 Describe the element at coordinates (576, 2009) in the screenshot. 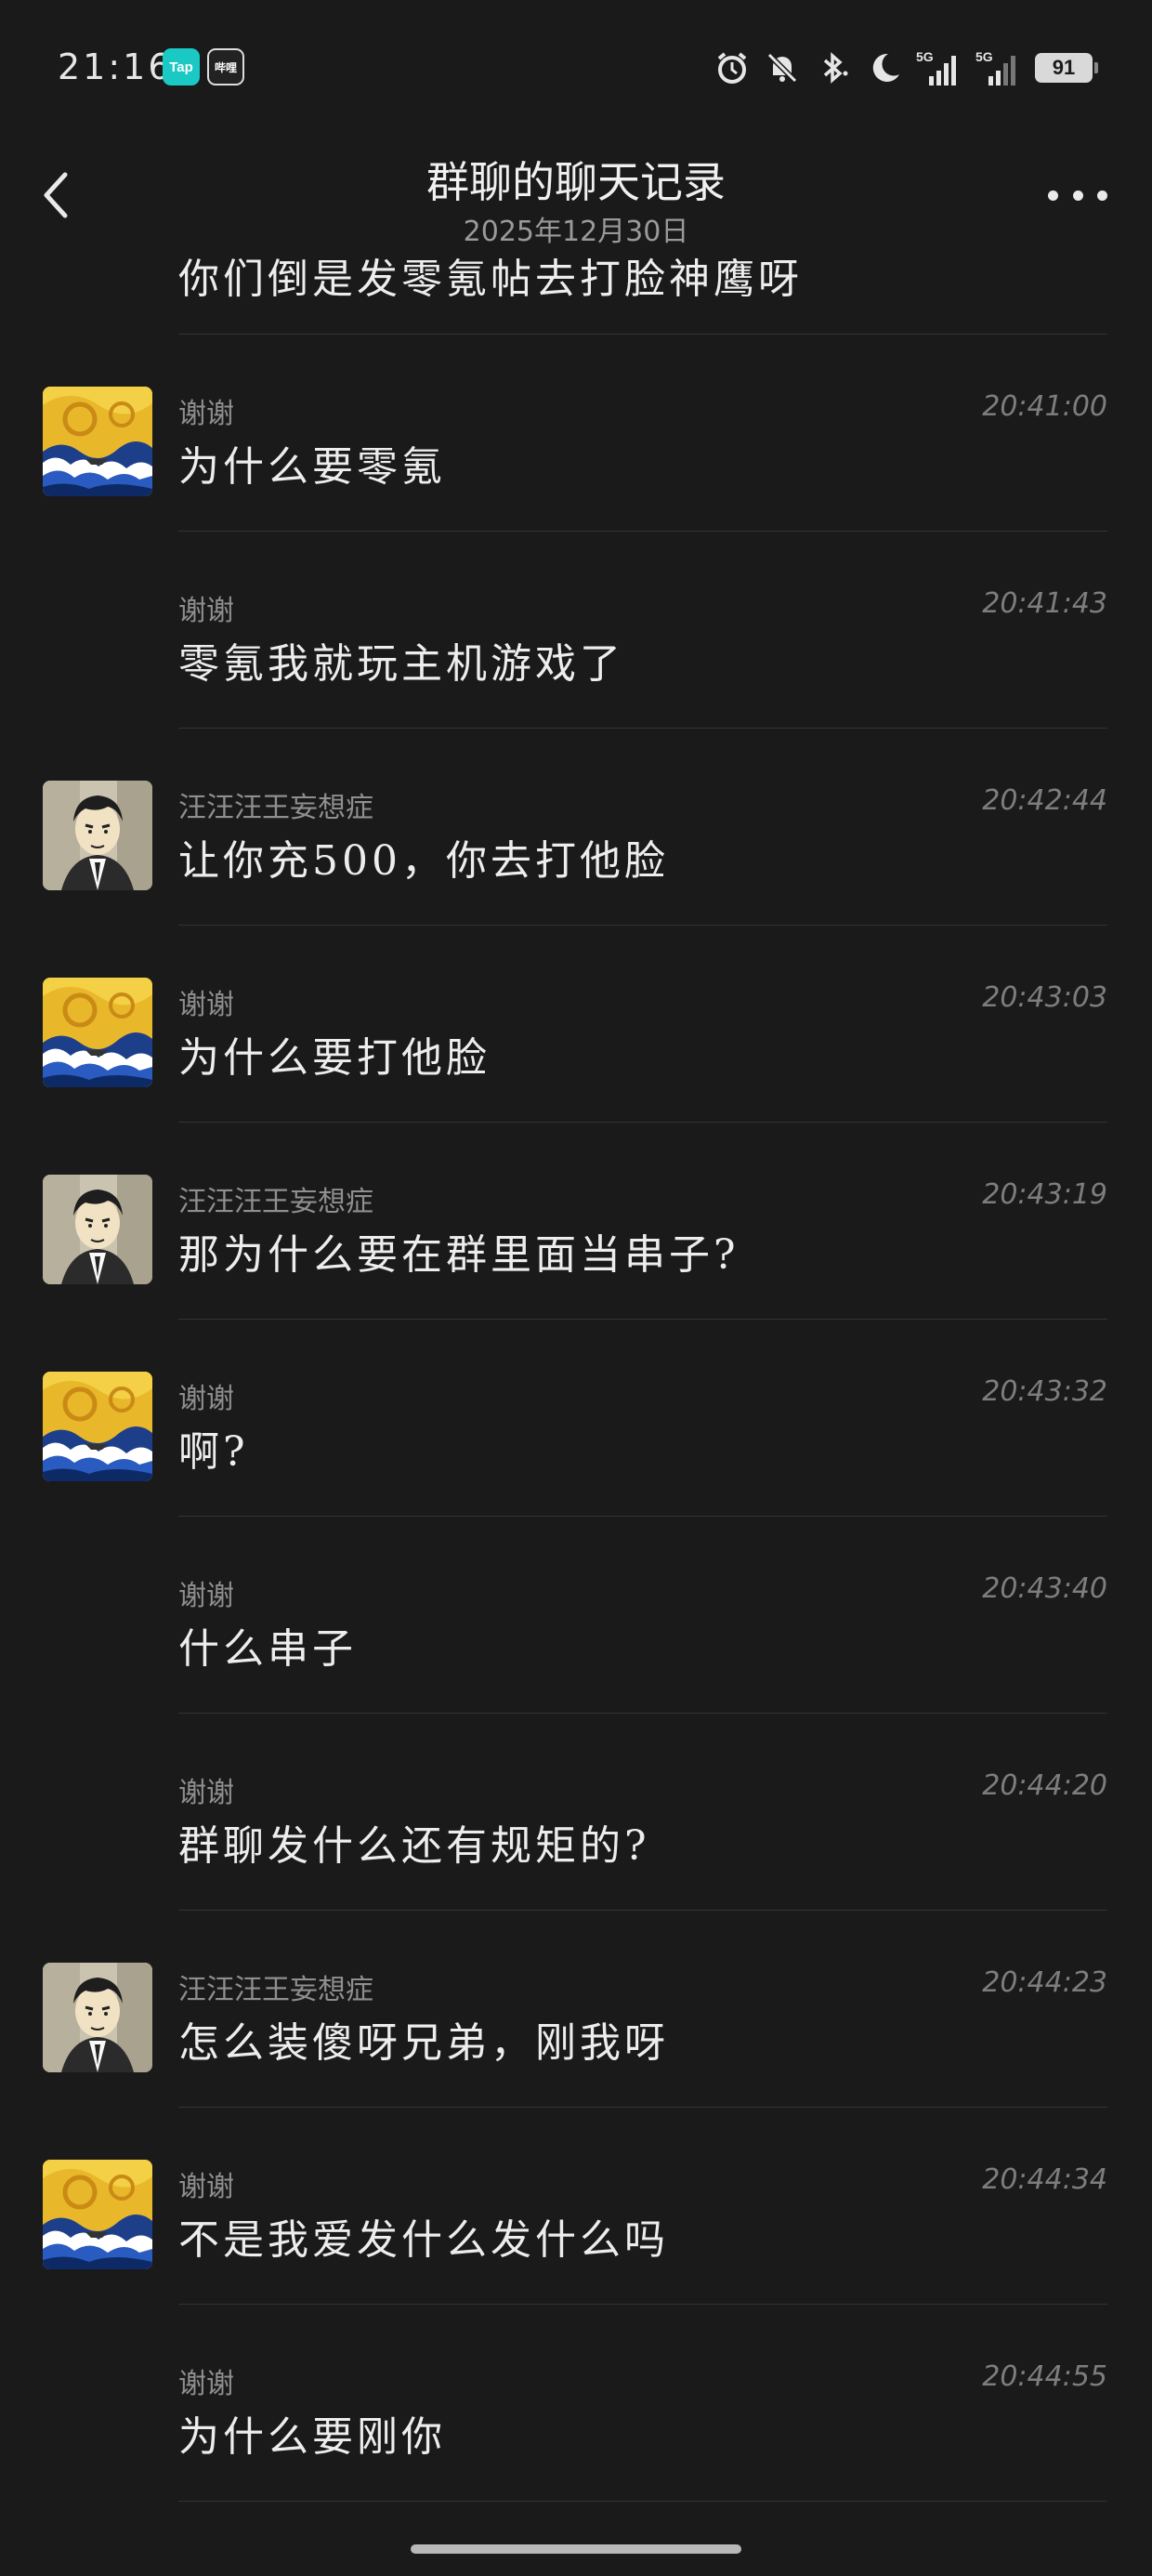

I see `list-item: 汪汪汪王妄想症 20:44:23 怎么装傻呀兄弟，刚我呀` at that location.